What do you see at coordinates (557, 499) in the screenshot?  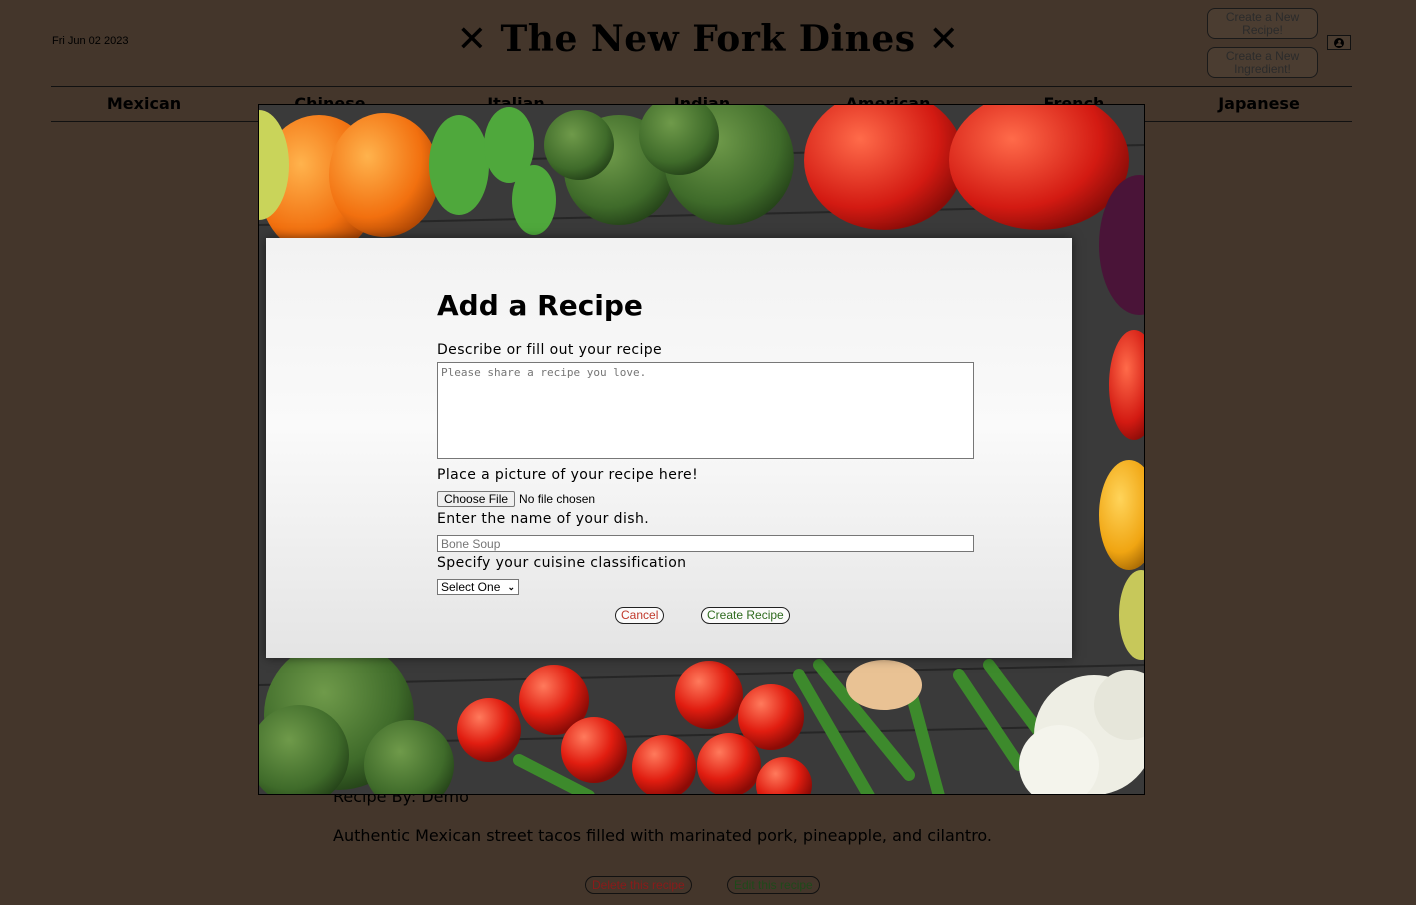 I see `file-status: No file chosen` at bounding box center [557, 499].